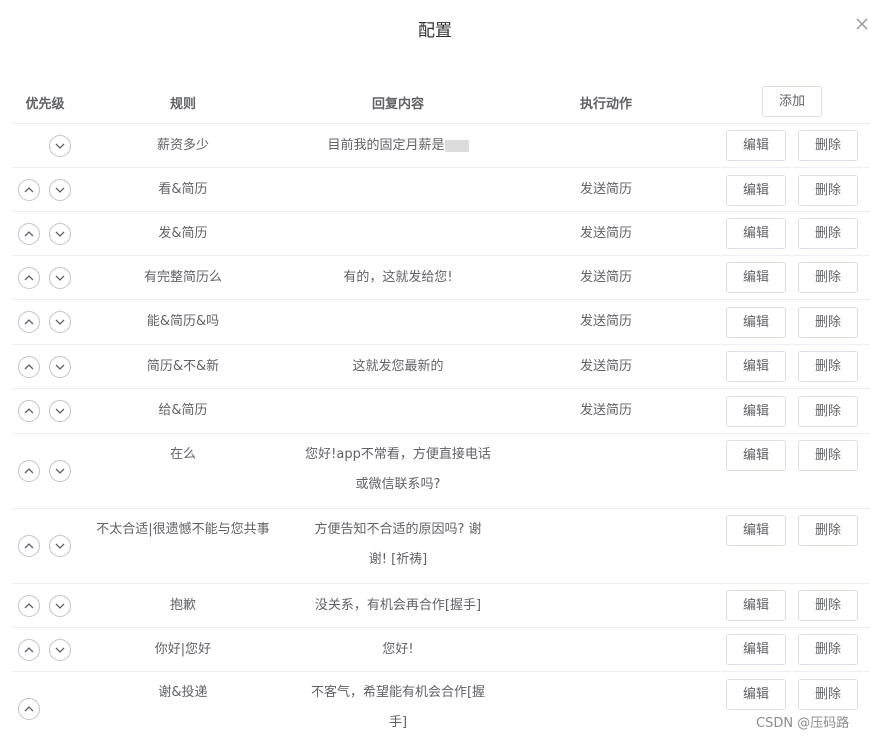  What do you see at coordinates (398, 529) in the screenshot?
I see `reply-line: 方便告知不合适的原因吗? 谢` at bounding box center [398, 529].